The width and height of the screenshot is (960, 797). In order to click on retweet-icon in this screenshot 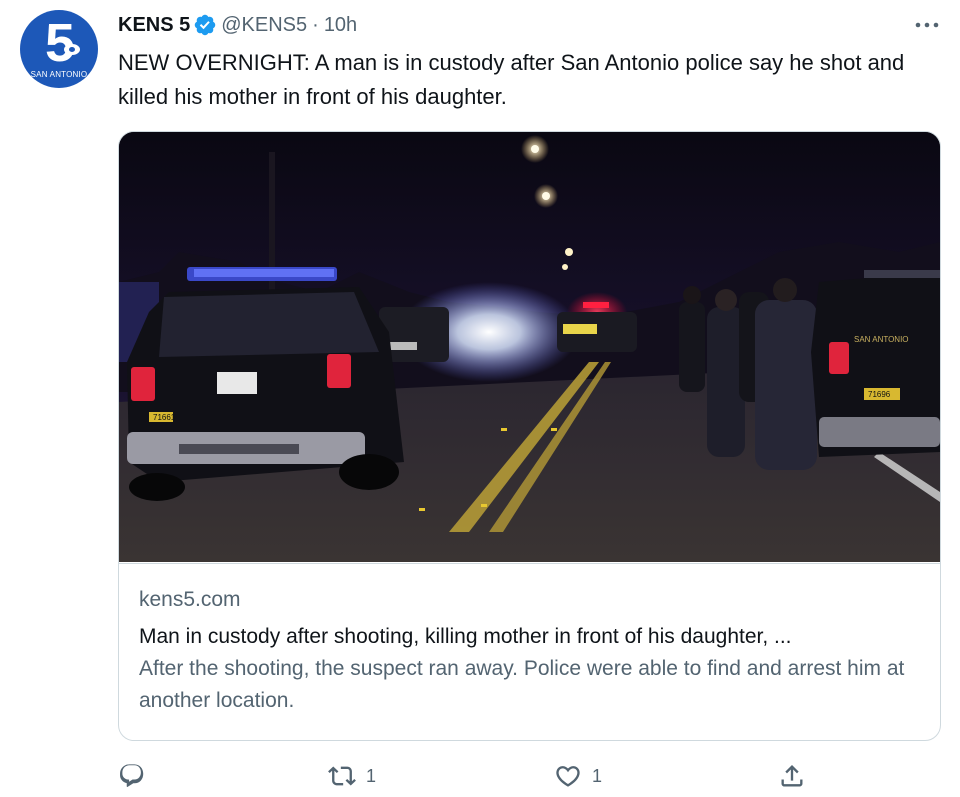, I will do `click(342, 776)`.